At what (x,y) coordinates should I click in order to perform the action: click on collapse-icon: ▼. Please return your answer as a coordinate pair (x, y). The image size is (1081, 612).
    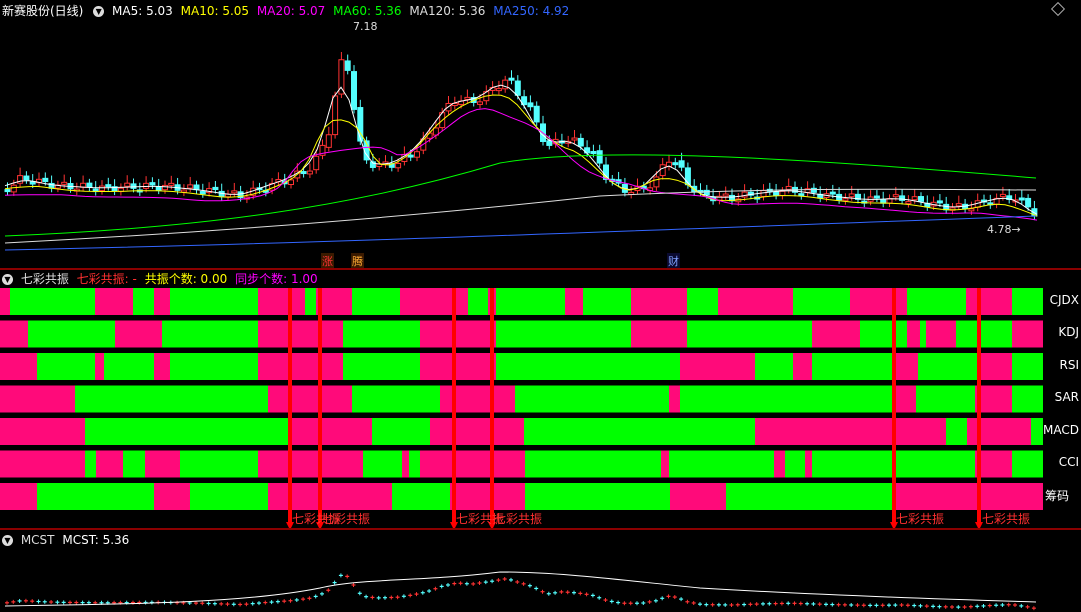
    Looking at the image, I should click on (99, 11).